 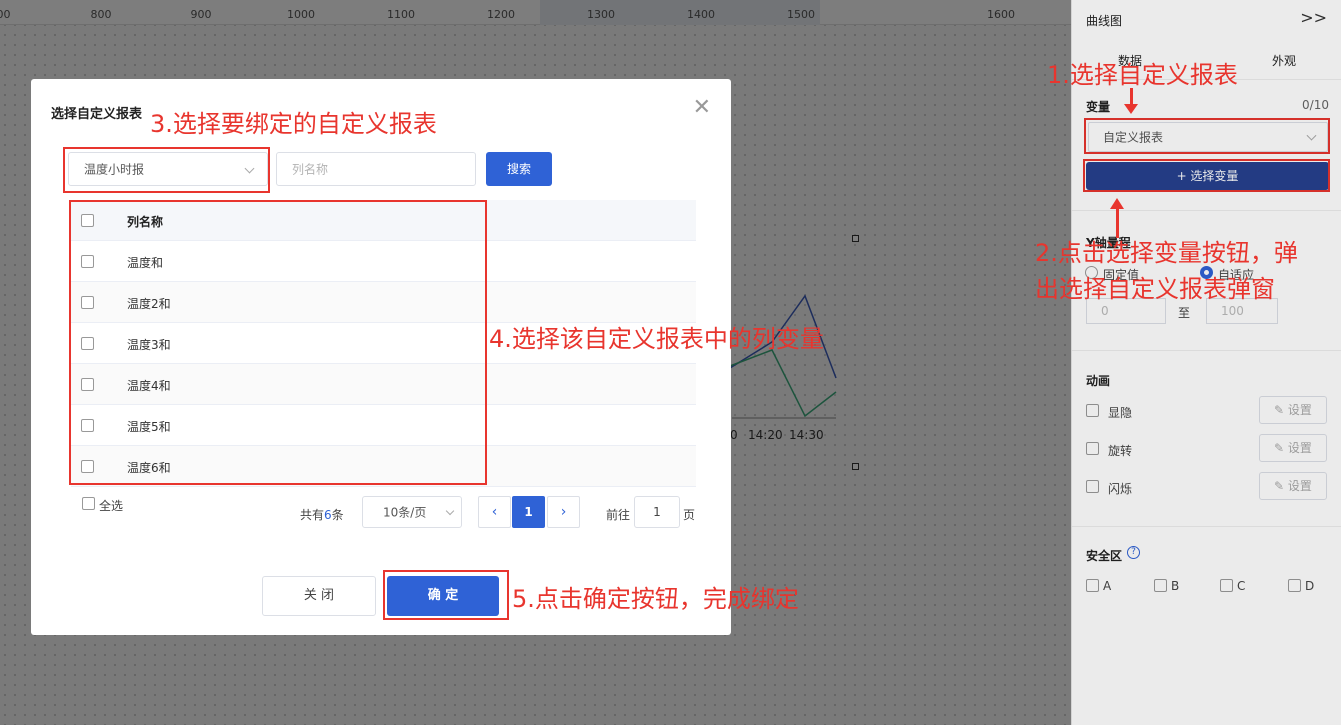 I want to click on total-suffix: 条, so click(x=337, y=515).